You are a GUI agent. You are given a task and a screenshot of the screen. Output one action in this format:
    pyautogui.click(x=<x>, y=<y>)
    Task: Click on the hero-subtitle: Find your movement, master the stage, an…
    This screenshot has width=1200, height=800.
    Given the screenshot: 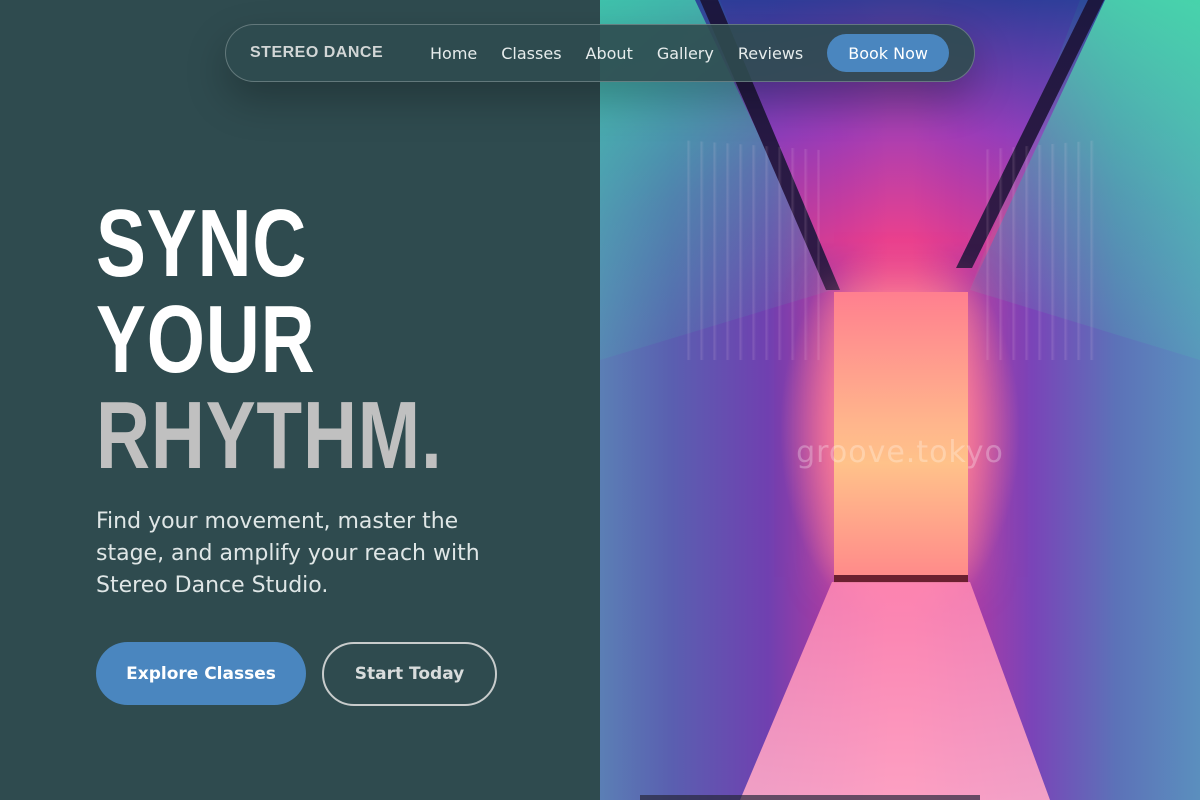 What is the action you would take?
    pyautogui.click(x=288, y=553)
    